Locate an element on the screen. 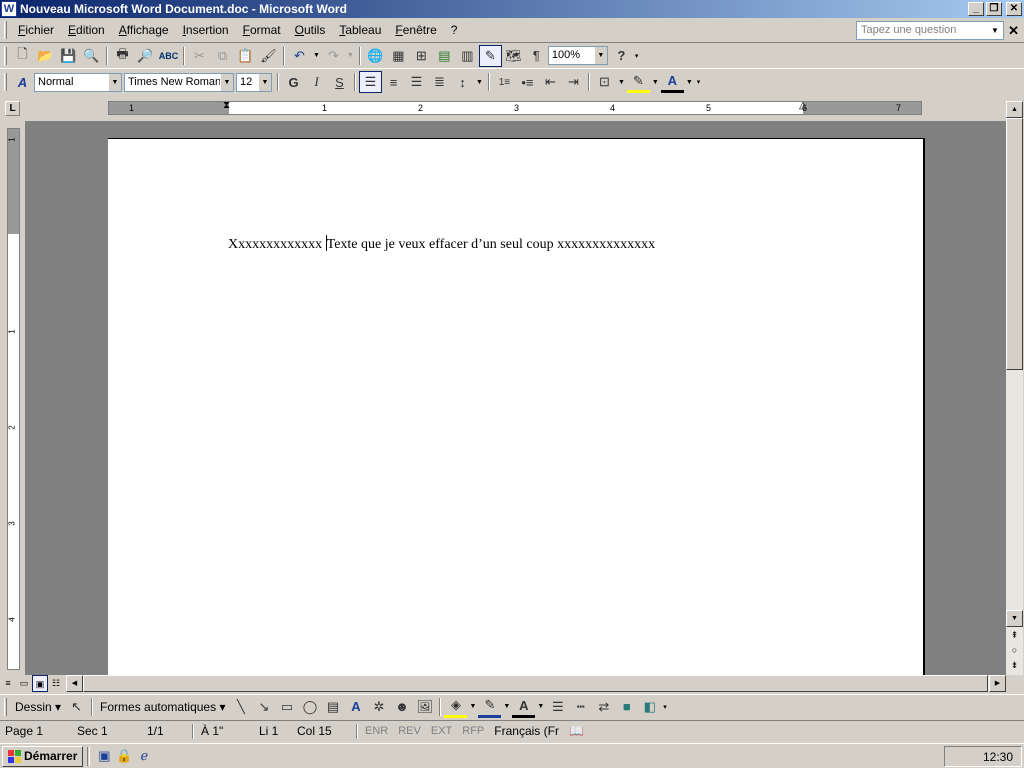 The image size is (1024, 768). drawing-icon: ✎ is located at coordinates (490, 55).